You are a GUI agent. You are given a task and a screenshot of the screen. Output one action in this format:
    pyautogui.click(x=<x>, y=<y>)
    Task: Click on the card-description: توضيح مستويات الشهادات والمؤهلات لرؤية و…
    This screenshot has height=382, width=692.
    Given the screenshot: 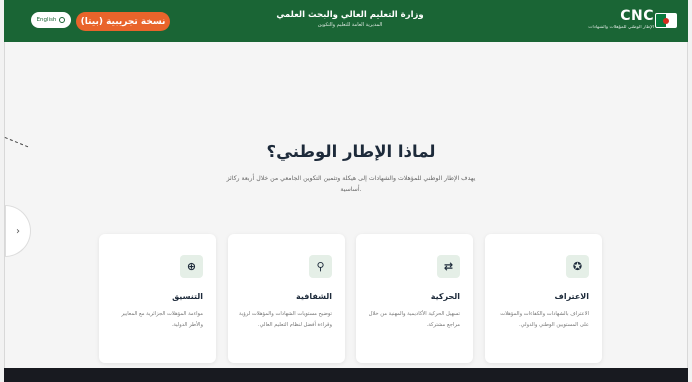 What is the action you would take?
    pyautogui.click(x=285, y=319)
    